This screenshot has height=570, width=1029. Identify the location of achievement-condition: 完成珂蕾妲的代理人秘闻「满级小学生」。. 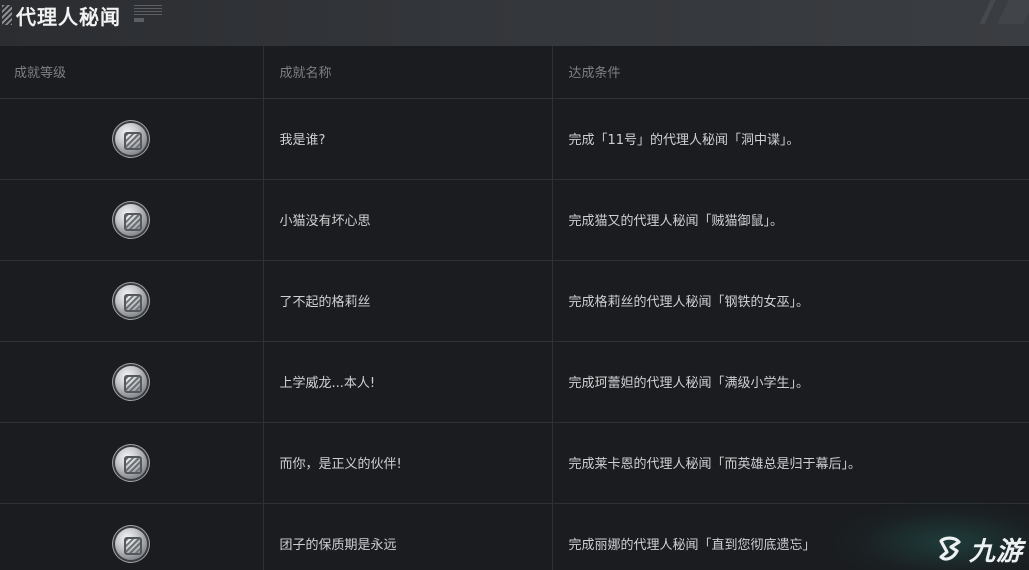
(790, 382).